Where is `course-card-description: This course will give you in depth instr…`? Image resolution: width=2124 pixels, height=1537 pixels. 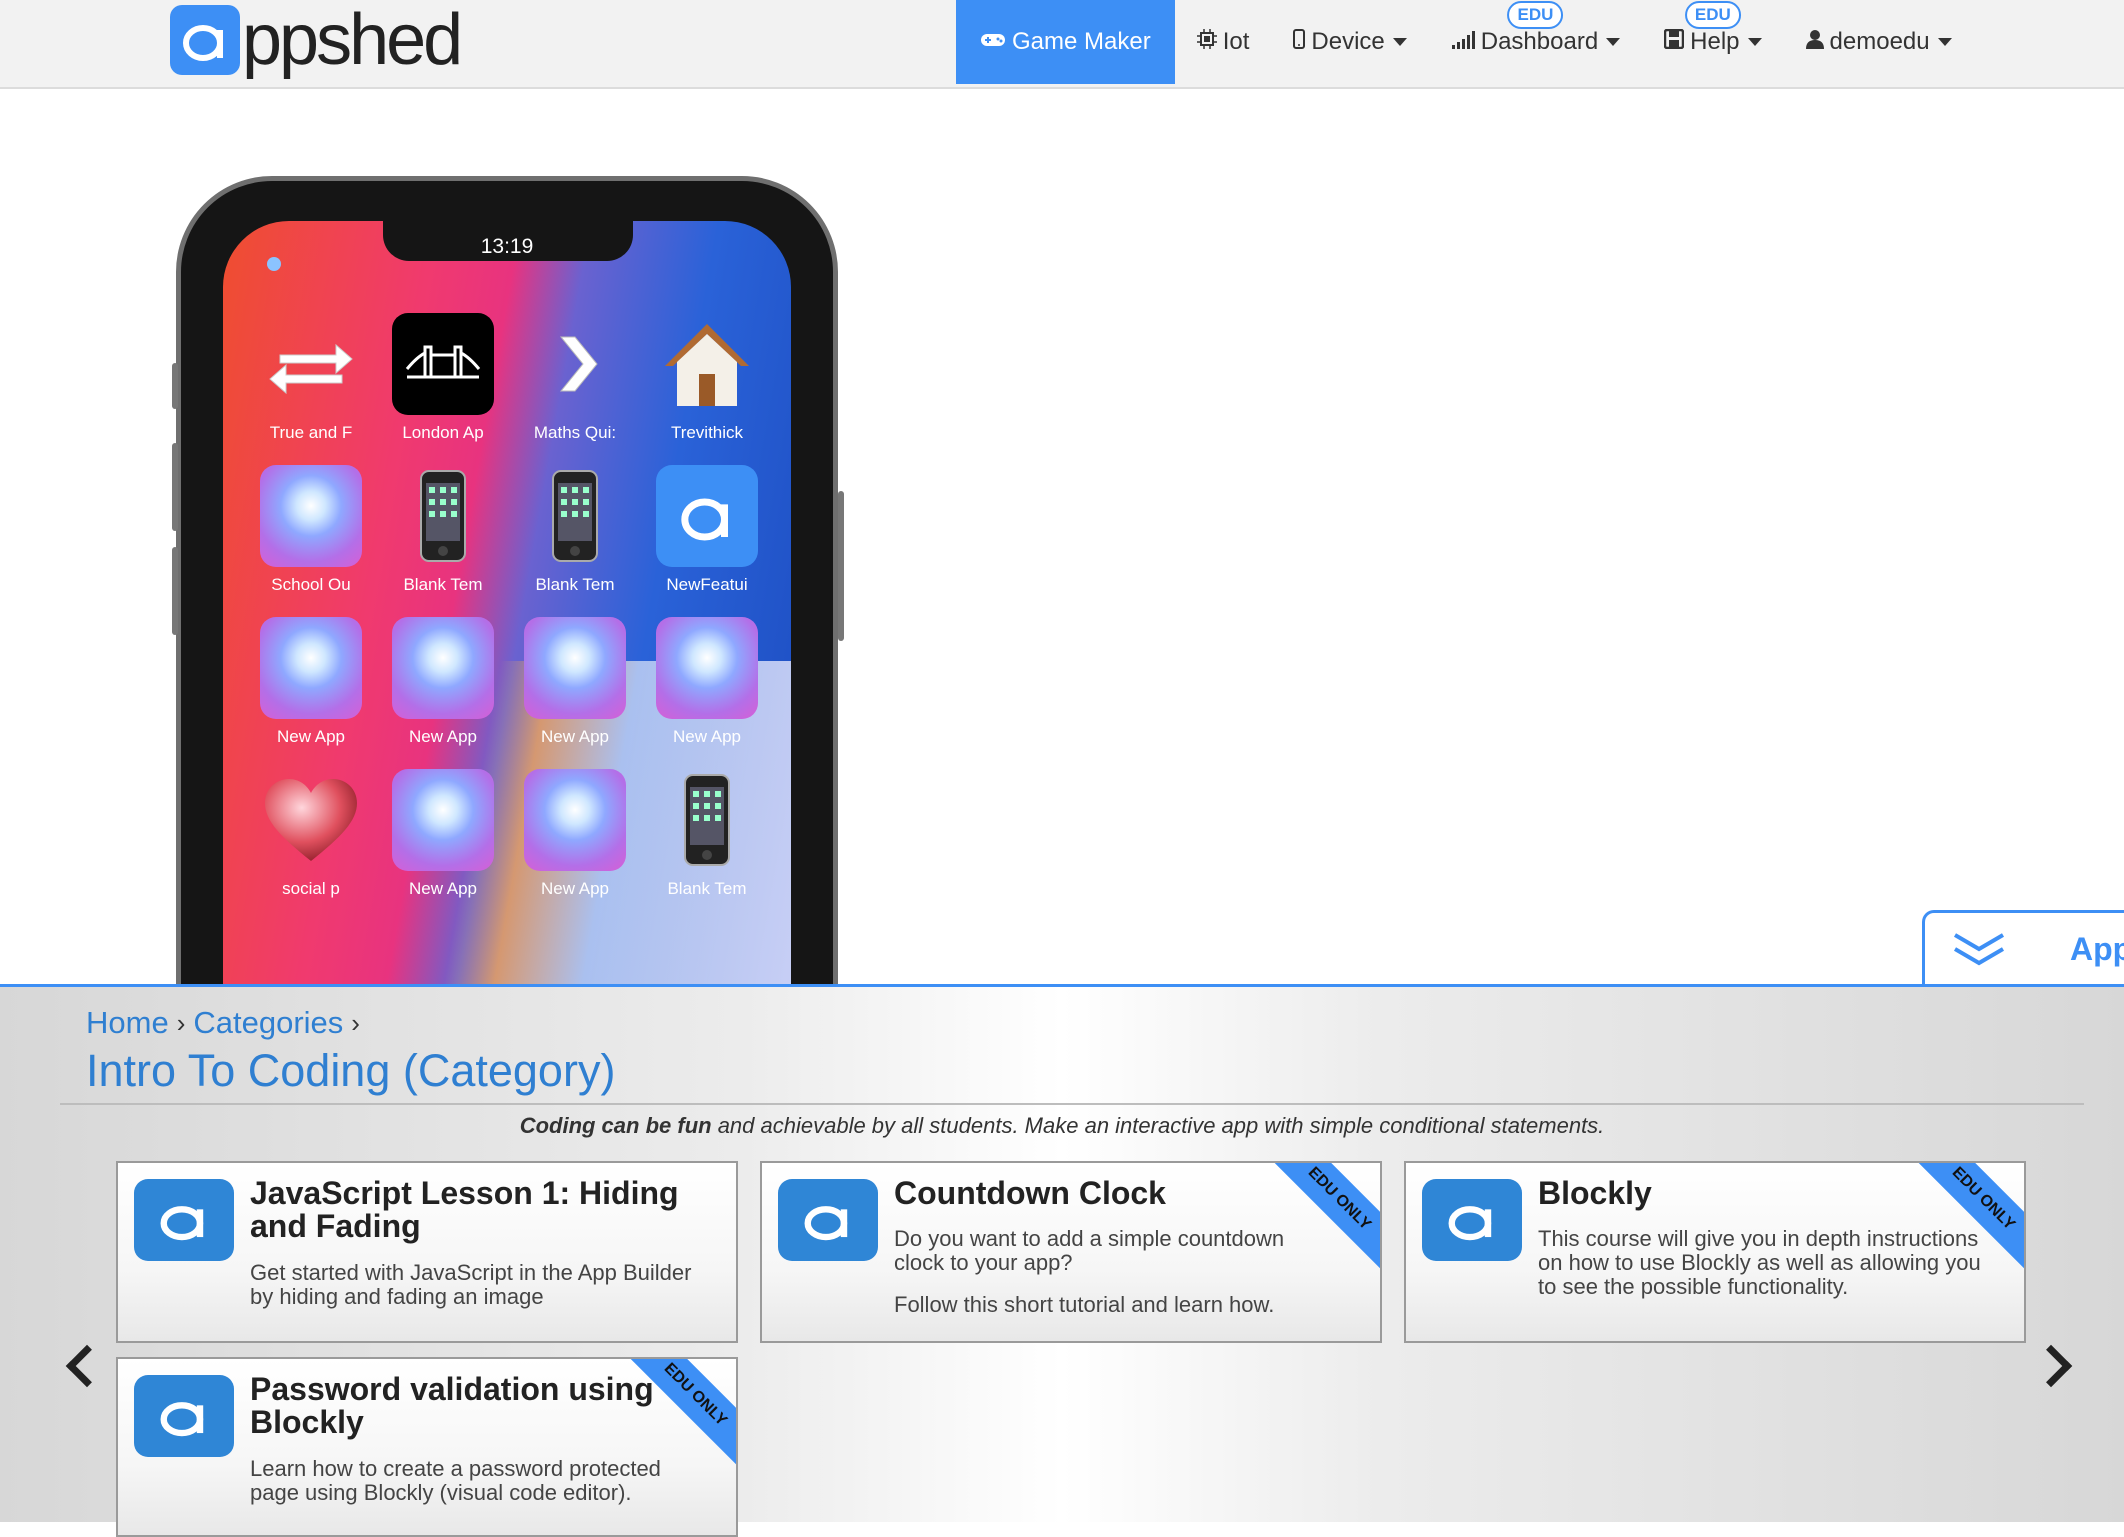
course-card-description: This course will give you in depth instr… is located at coordinates (1759, 1262).